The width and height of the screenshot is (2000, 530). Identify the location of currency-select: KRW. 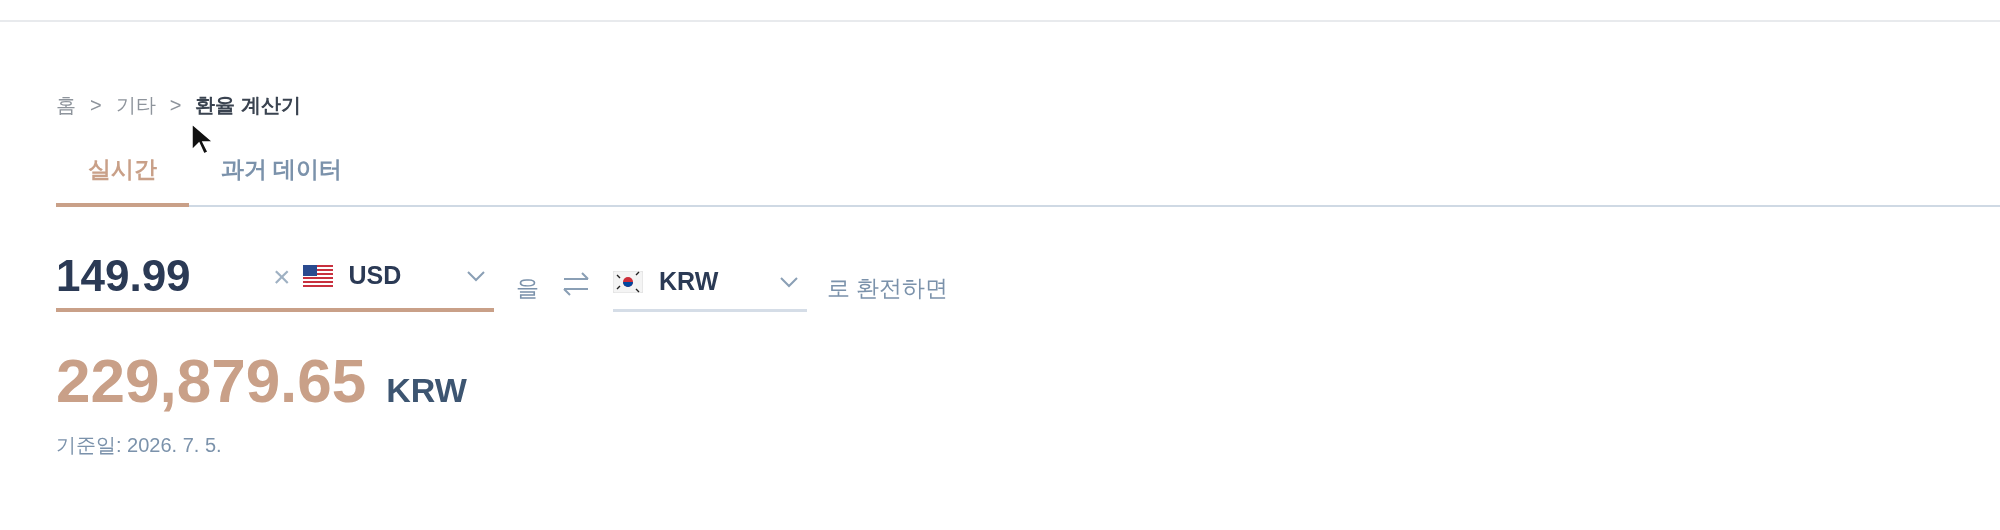
(710, 283).